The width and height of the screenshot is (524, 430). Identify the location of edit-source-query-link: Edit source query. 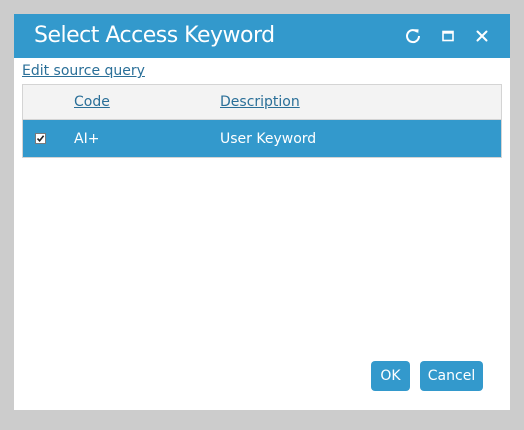
(83, 71).